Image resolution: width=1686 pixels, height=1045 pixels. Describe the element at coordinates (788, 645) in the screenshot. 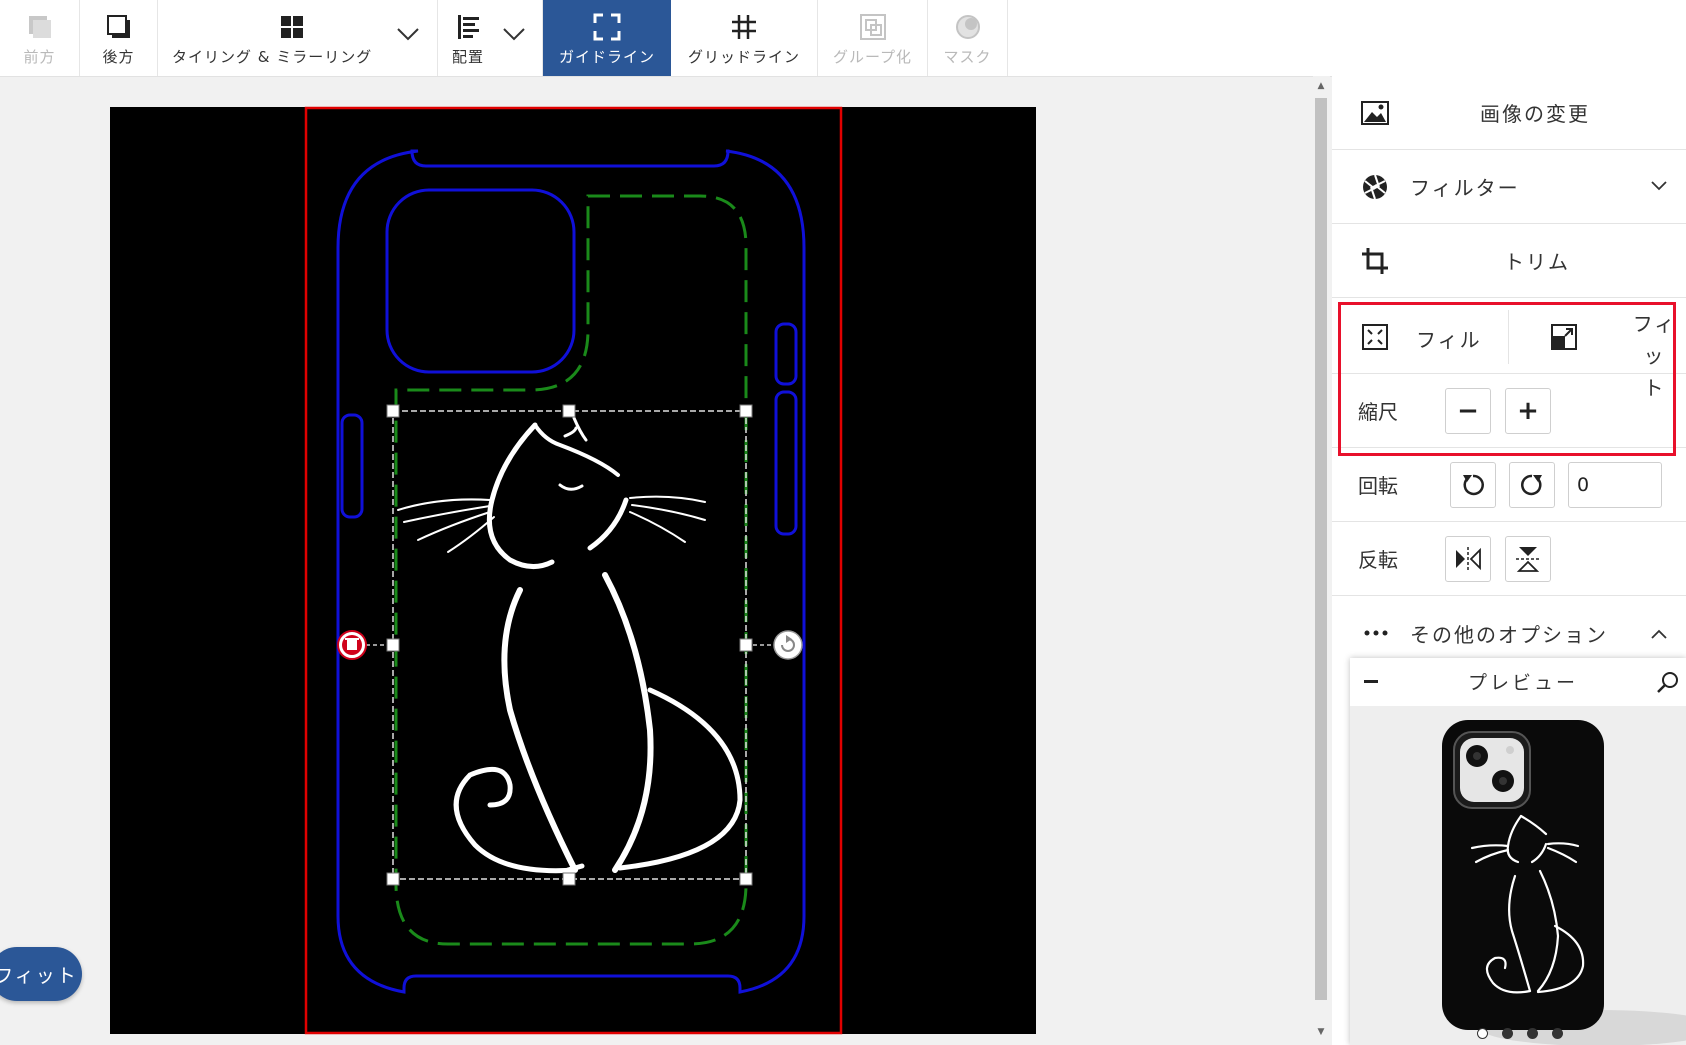

I see `rotate-handle` at that location.